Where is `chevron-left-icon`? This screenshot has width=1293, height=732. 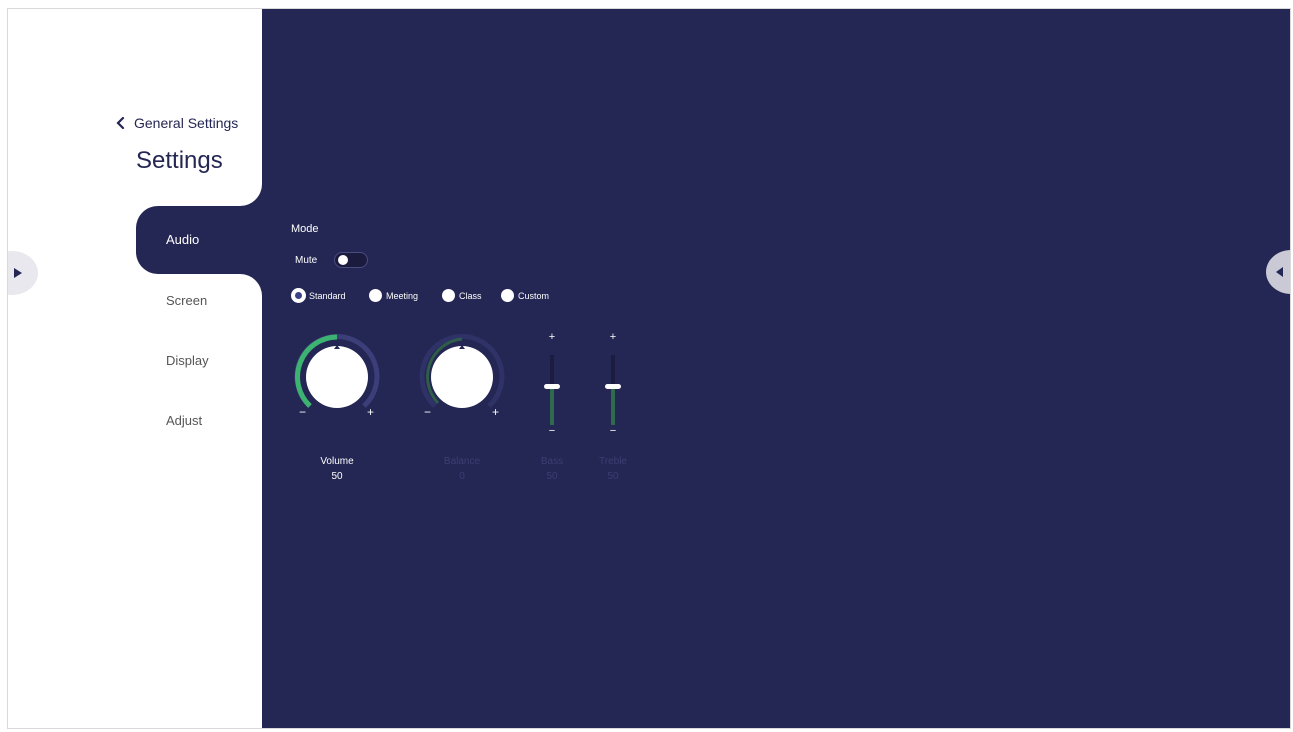
chevron-left-icon is located at coordinates (120, 123).